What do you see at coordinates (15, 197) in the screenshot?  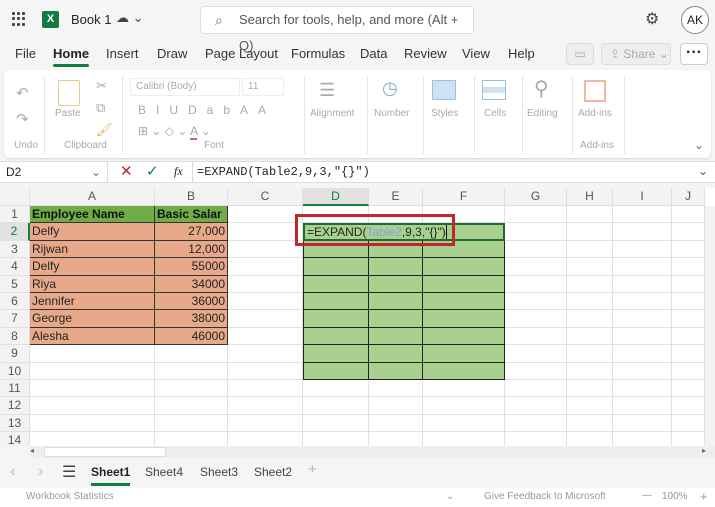 I see `select-all-corner` at bounding box center [15, 197].